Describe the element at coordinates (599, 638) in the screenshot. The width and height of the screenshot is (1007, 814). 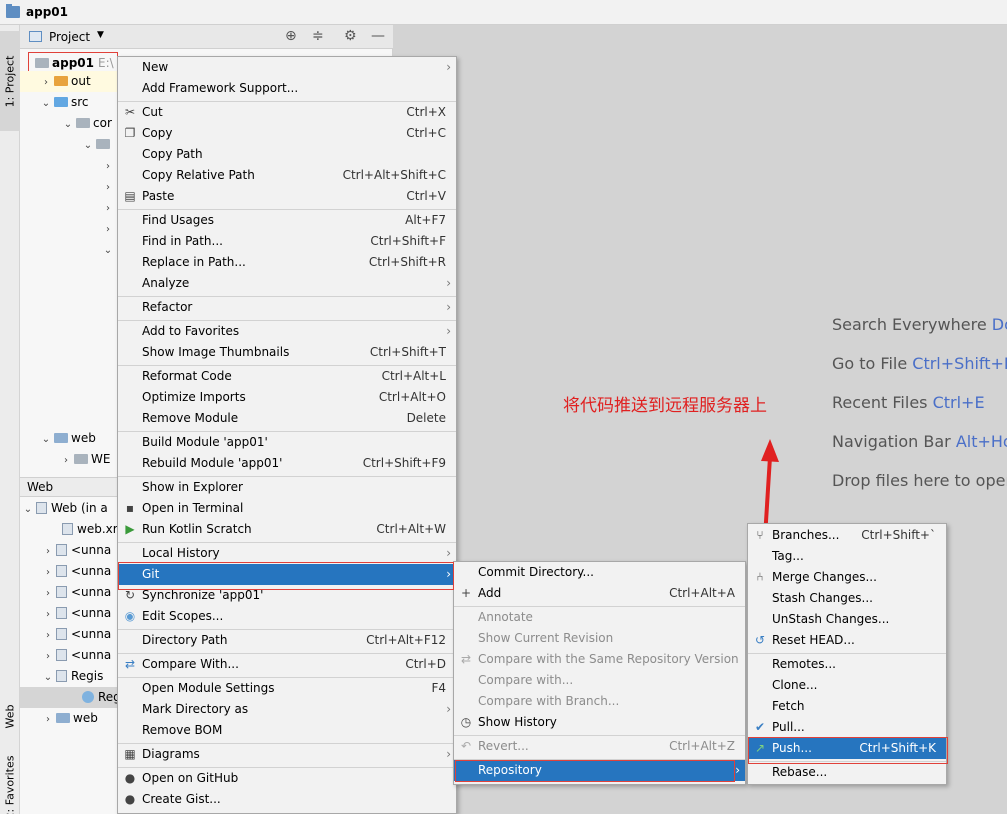
I see `menu-item-show-current-revision: Show Current Revision` at that location.